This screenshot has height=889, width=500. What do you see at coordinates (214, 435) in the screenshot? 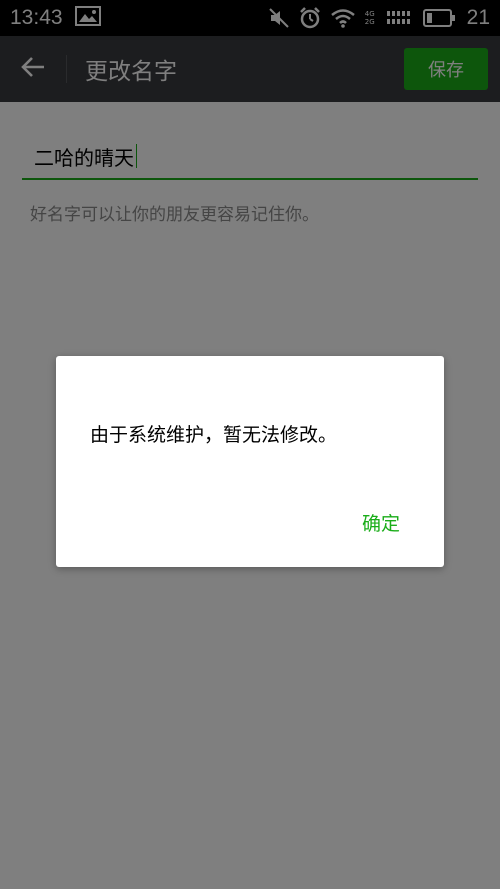
I see `dialog-message: 由于系统维护，暂无法修改。` at bounding box center [214, 435].